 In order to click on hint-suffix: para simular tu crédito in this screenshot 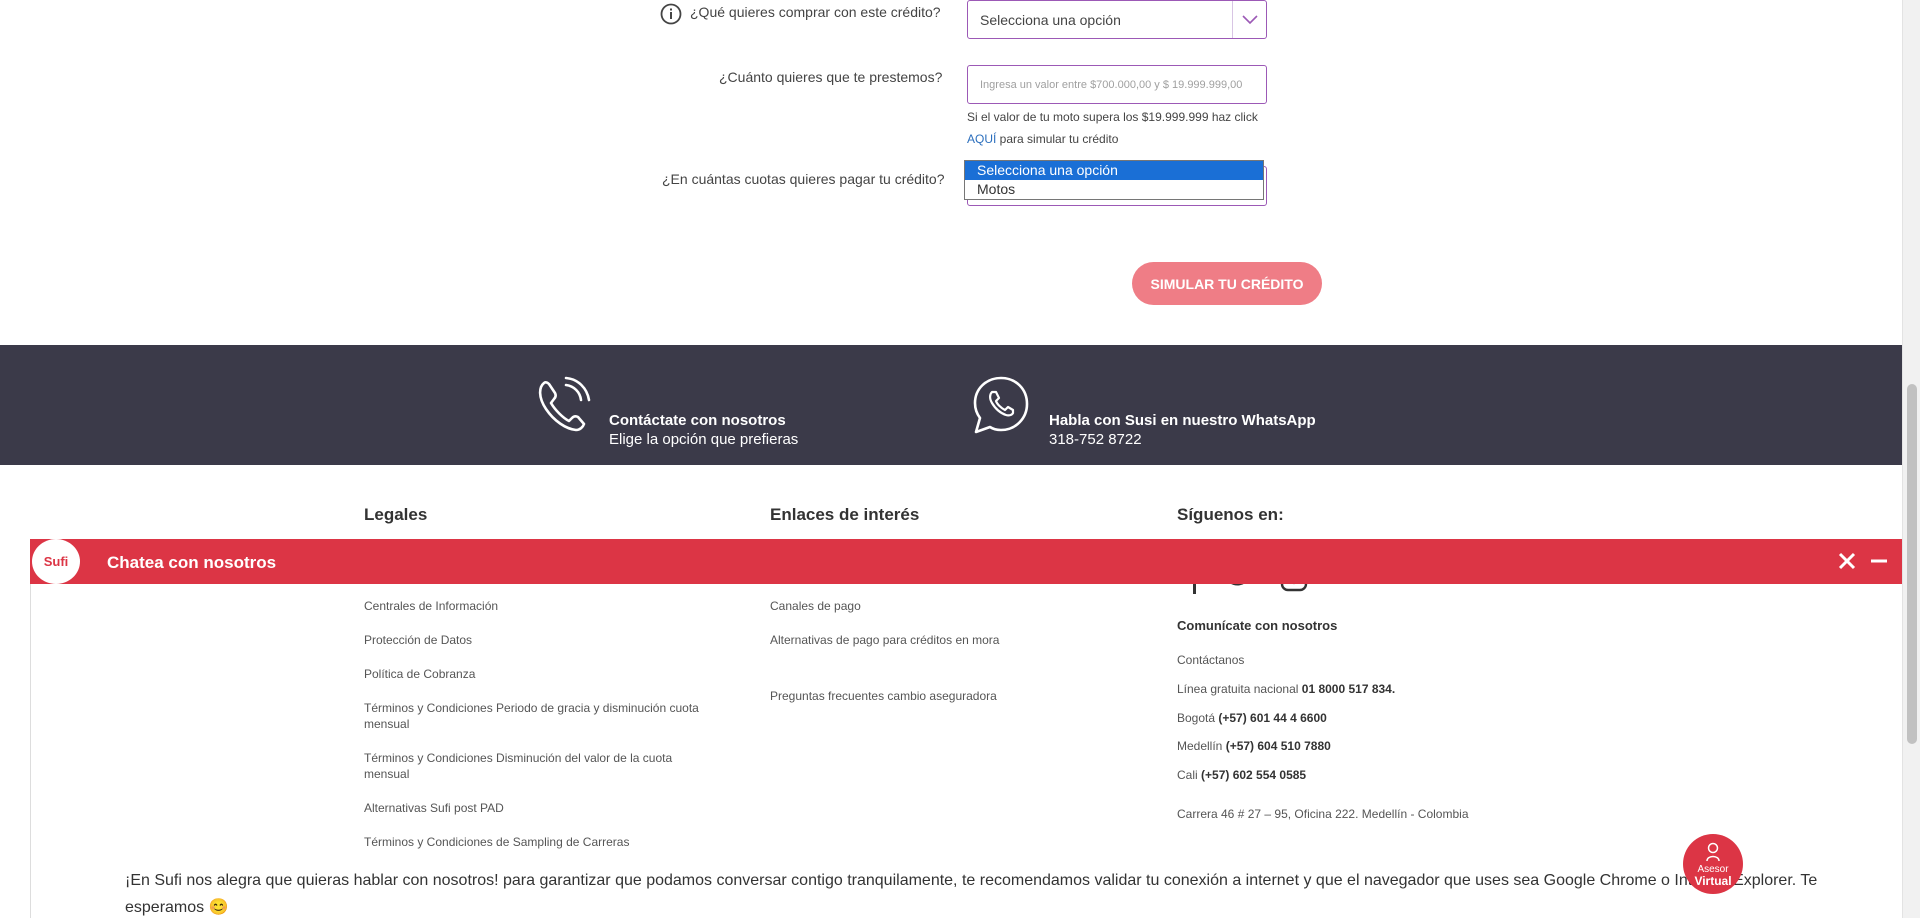, I will do `click(1057, 139)`.